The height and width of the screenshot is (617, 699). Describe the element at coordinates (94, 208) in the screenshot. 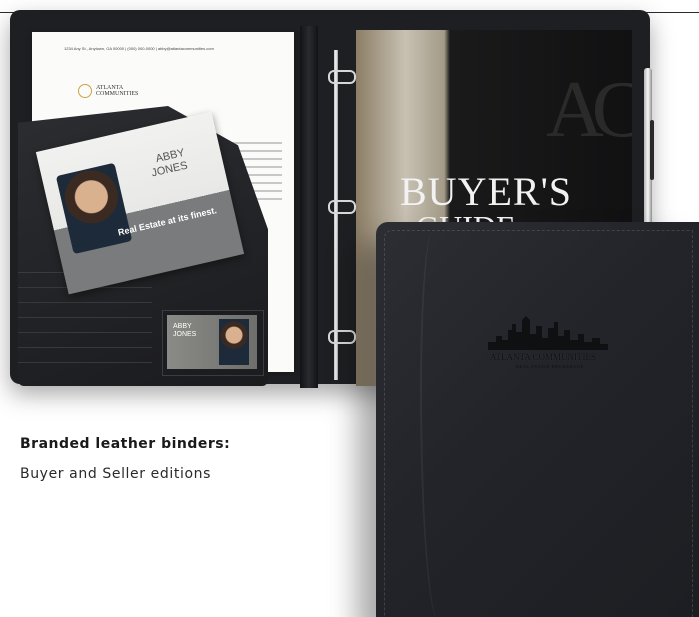

I see `agent-photo` at that location.